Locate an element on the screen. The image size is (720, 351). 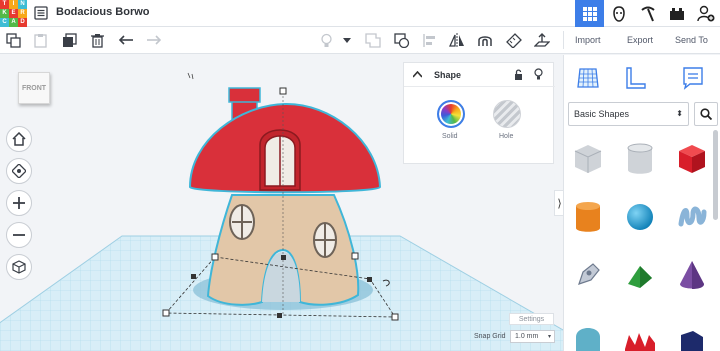
ruler-tool-icon is located at coordinates (635, 78).